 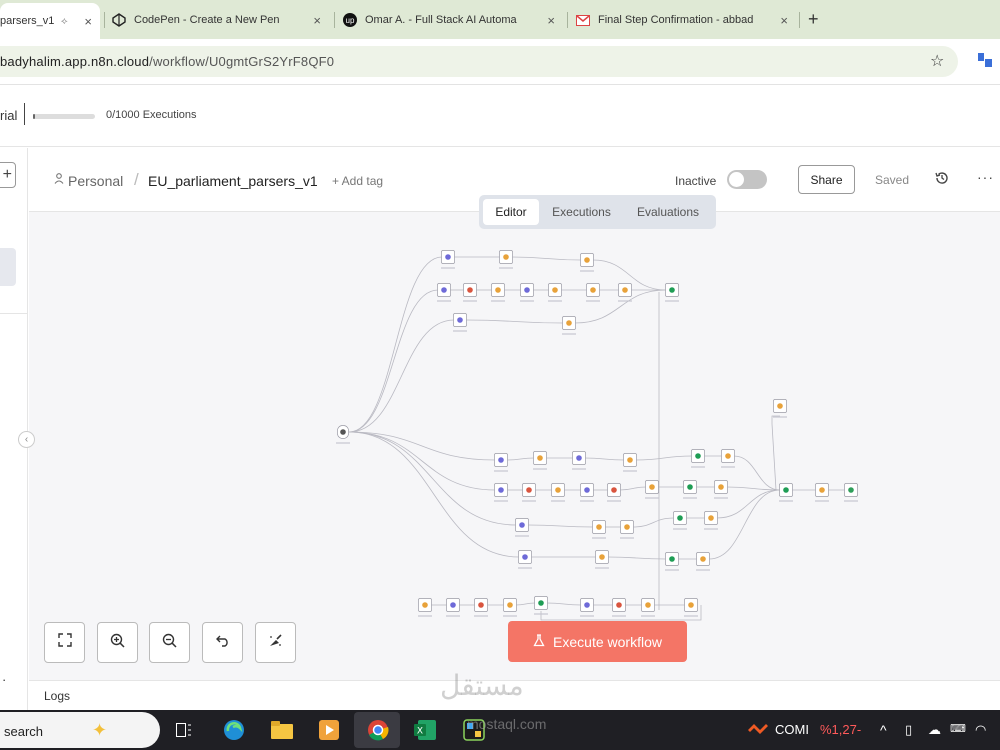 I want to click on wifi-icon: ◠, so click(x=980, y=730).